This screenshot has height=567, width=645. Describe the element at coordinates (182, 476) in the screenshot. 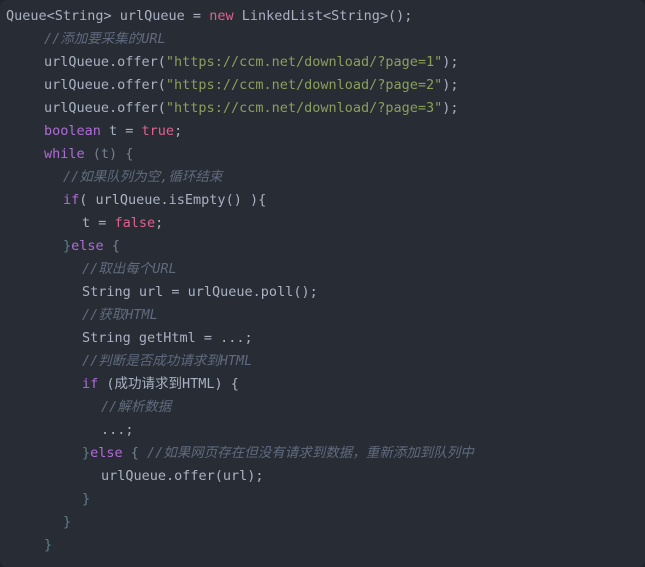

I see `code-token-plain: urlQueue.offer(url);` at that location.